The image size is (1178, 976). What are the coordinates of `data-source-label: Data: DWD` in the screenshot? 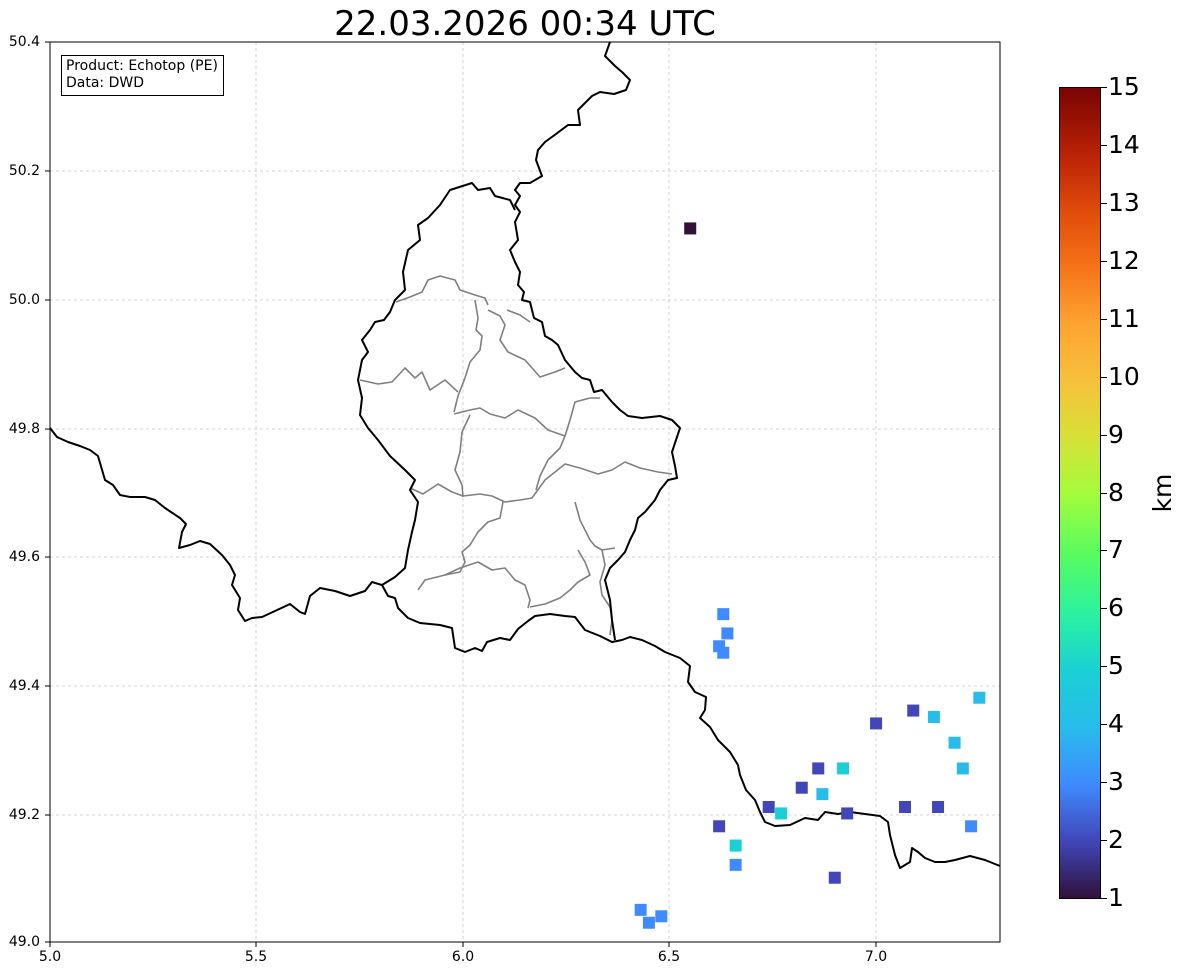 It's located at (105, 83).